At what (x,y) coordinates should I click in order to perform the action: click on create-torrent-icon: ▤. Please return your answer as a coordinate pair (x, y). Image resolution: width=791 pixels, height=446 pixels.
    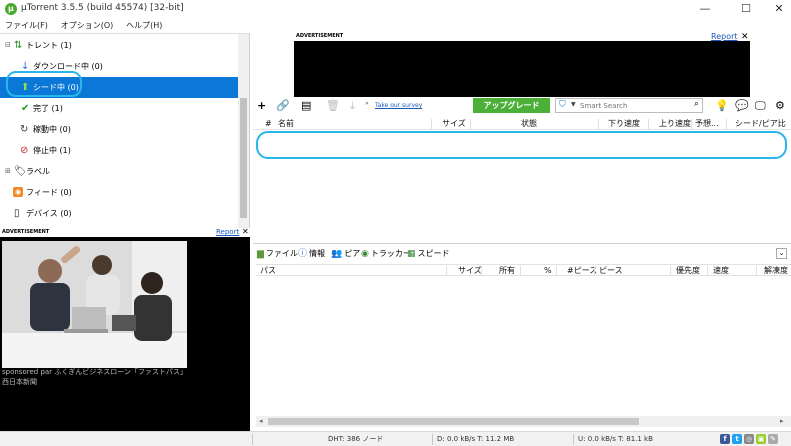
    Looking at the image, I should click on (306, 106).